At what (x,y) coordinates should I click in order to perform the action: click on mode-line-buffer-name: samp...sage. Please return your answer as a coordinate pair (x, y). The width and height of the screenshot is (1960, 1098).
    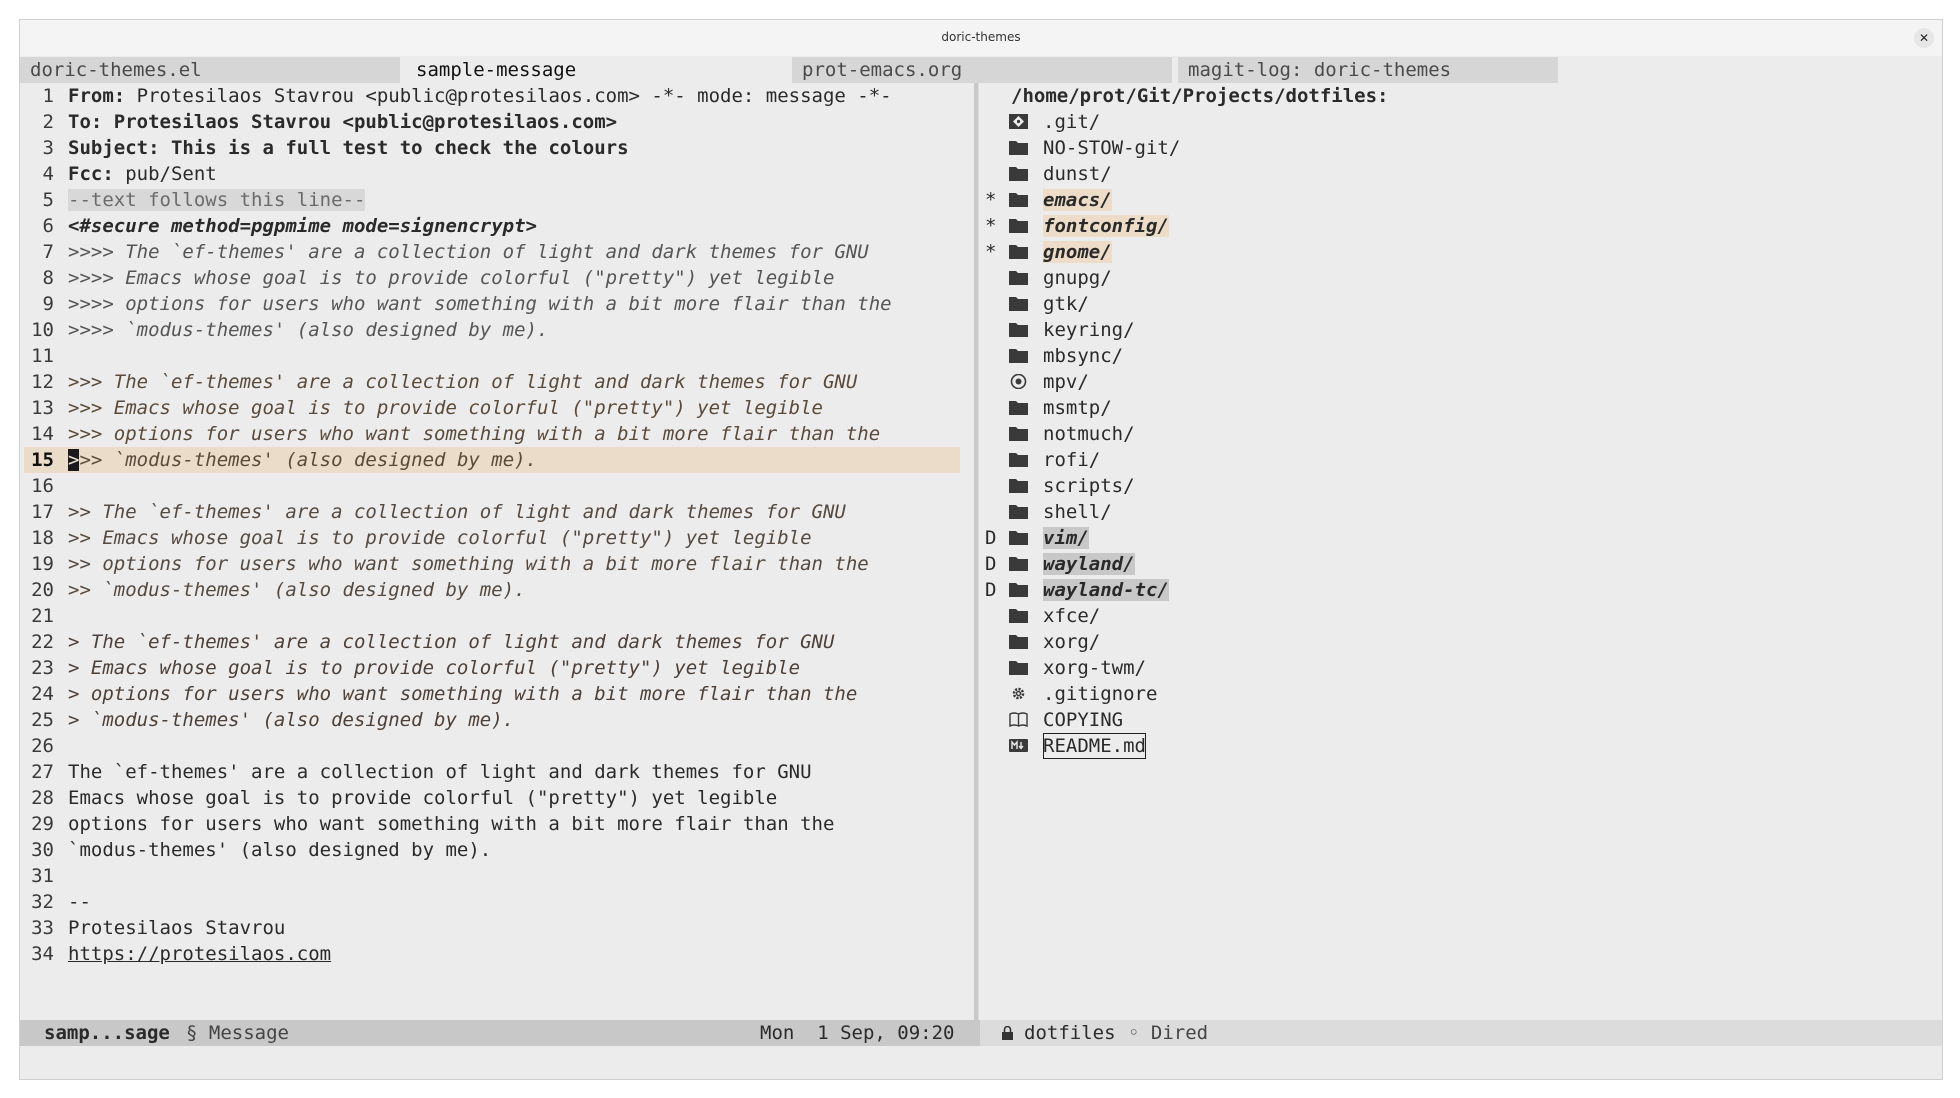
    Looking at the image, I should click on (107, 1033).